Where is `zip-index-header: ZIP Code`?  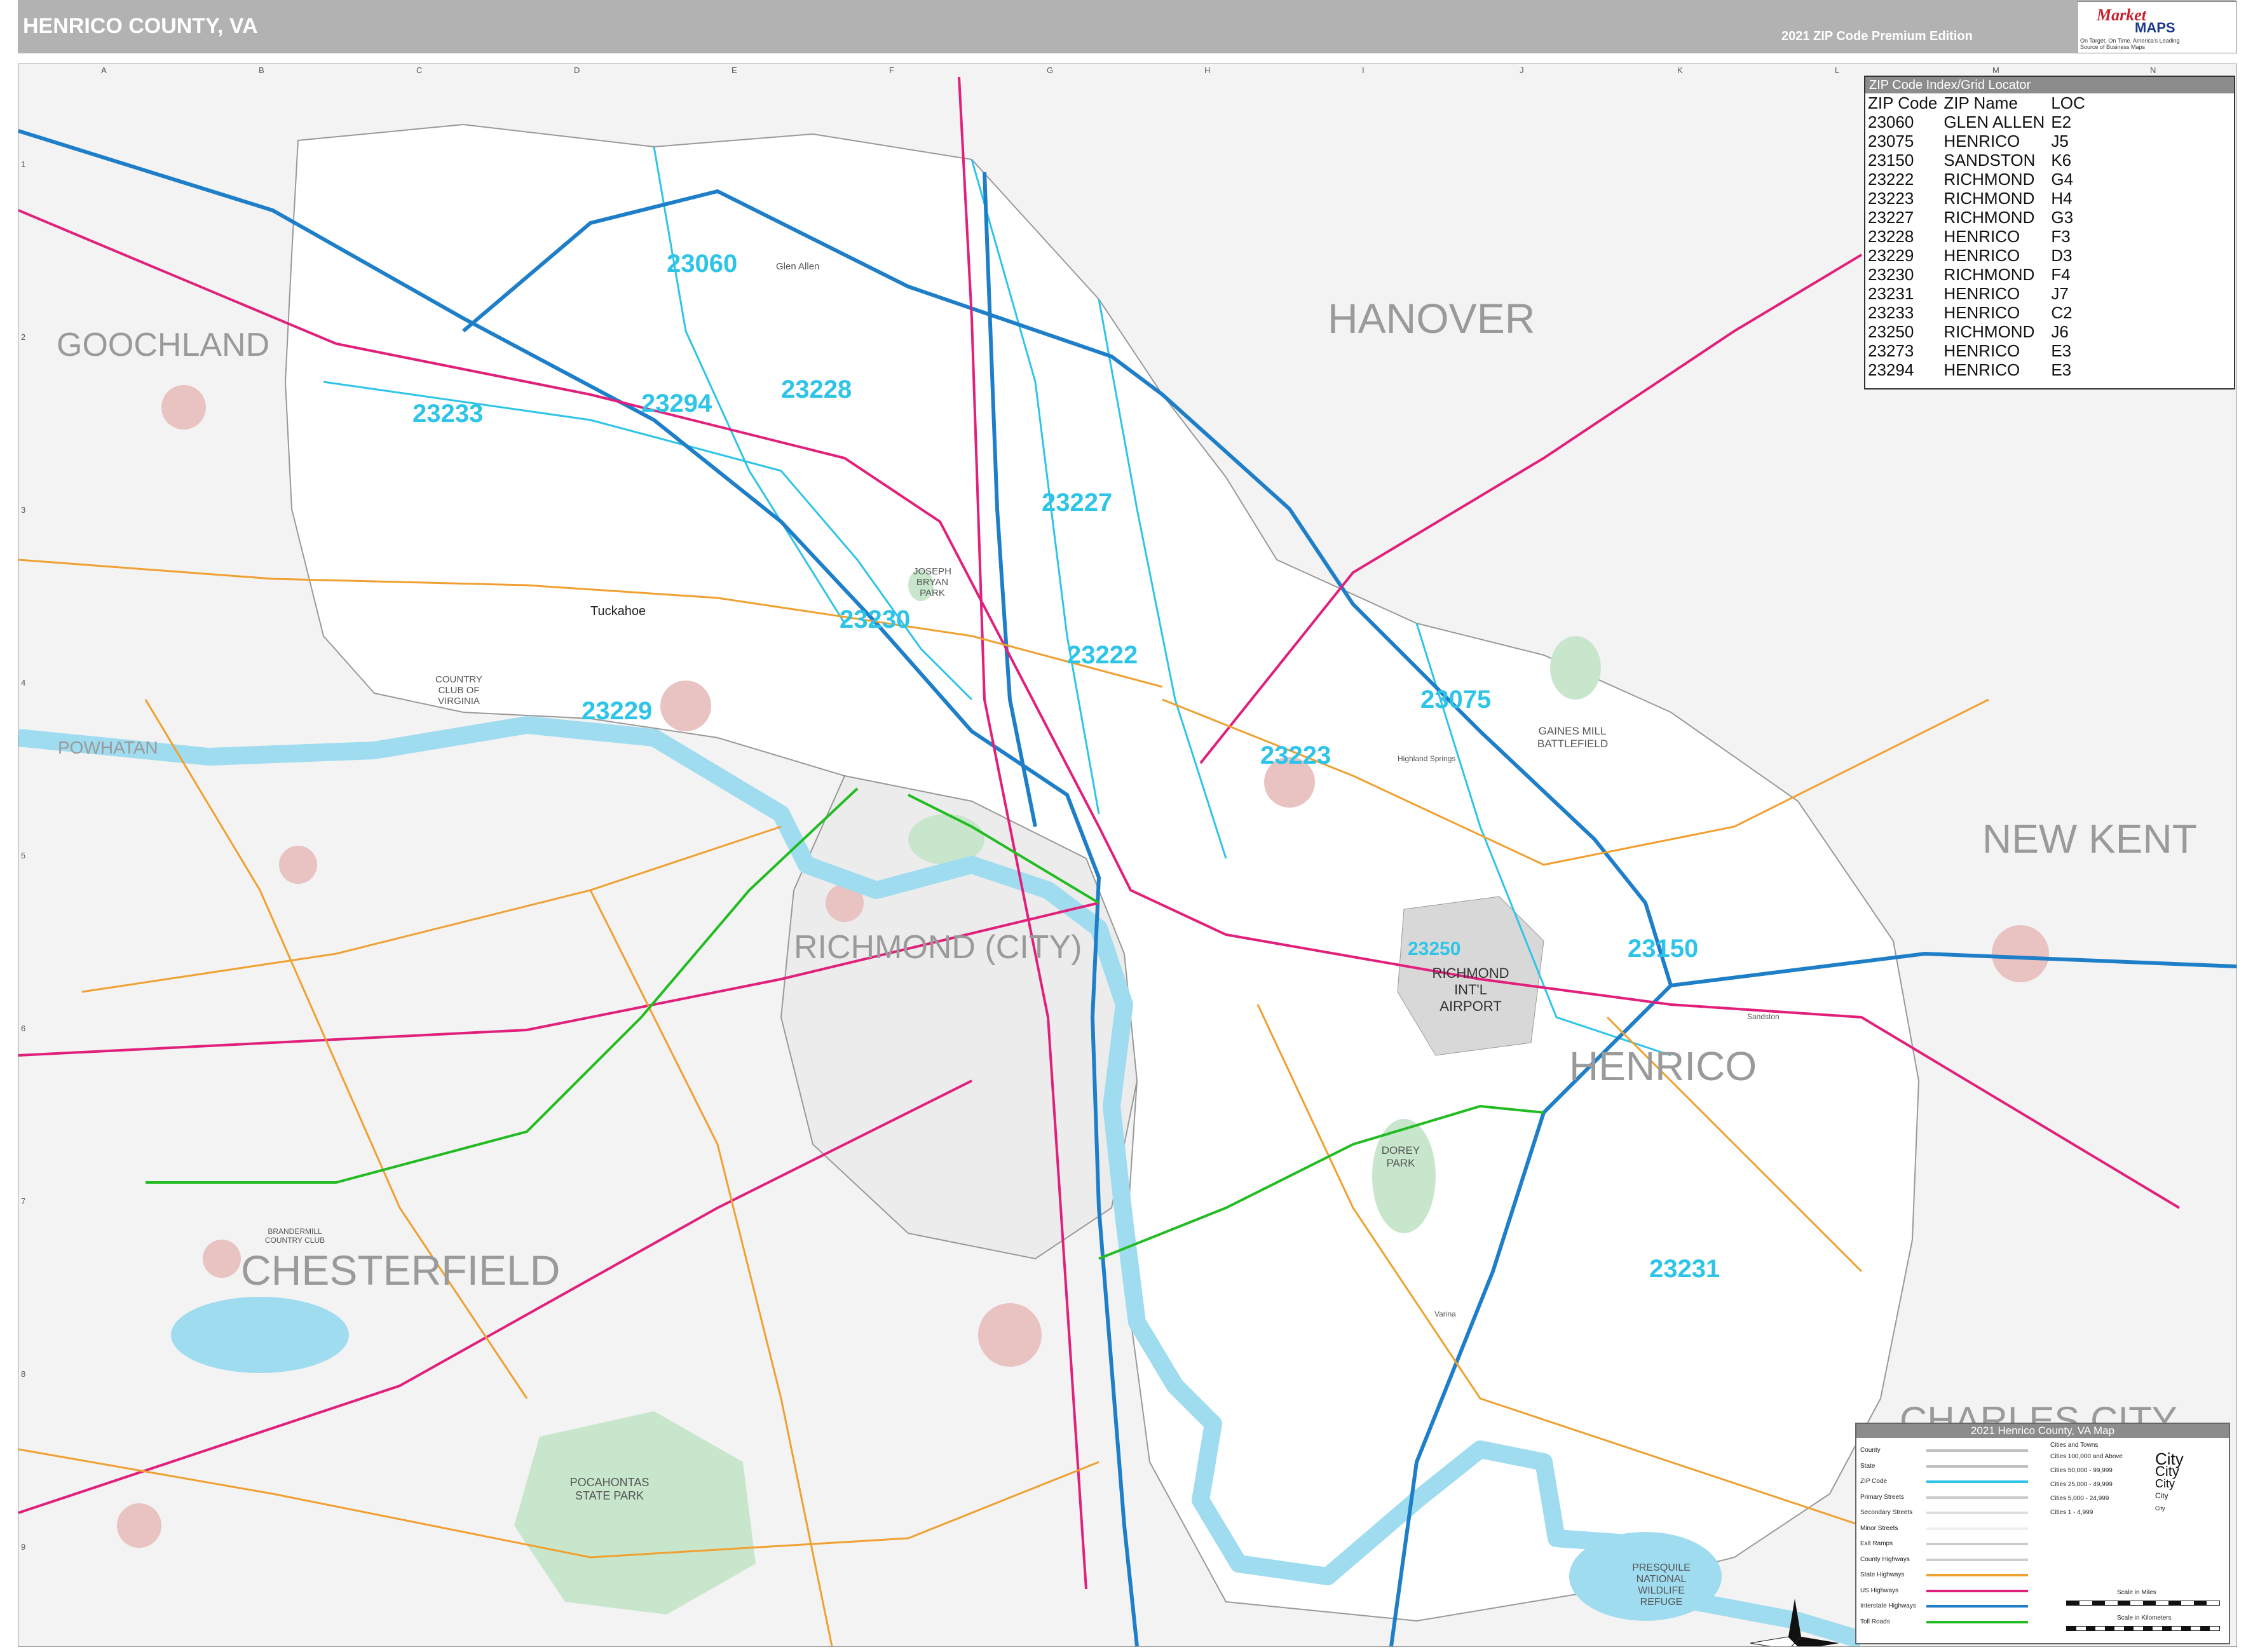
zip-index-header: ZIP Code is located at coordinates (1903, 103).